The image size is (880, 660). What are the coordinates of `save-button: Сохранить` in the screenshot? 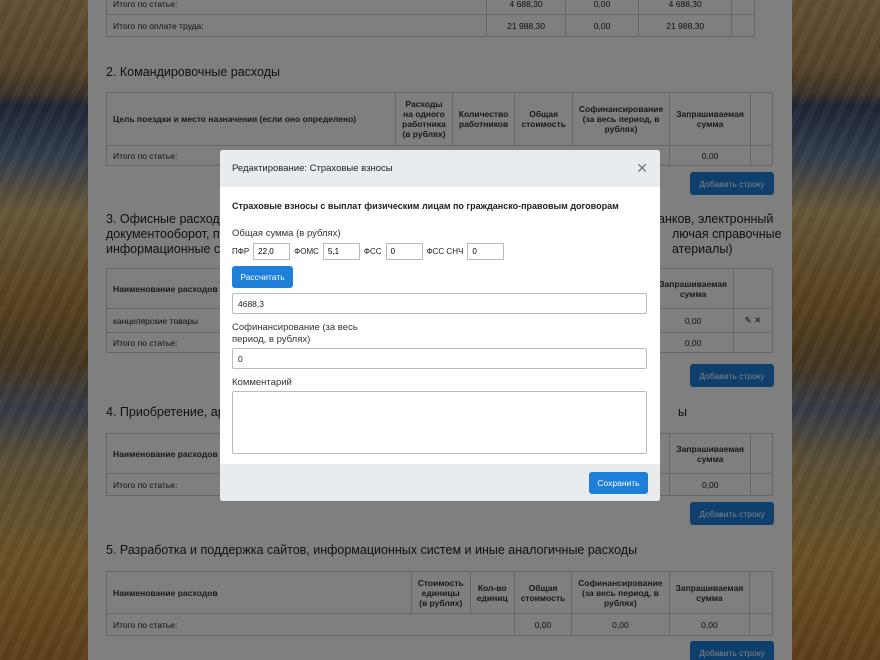 It's located at (618, 482).